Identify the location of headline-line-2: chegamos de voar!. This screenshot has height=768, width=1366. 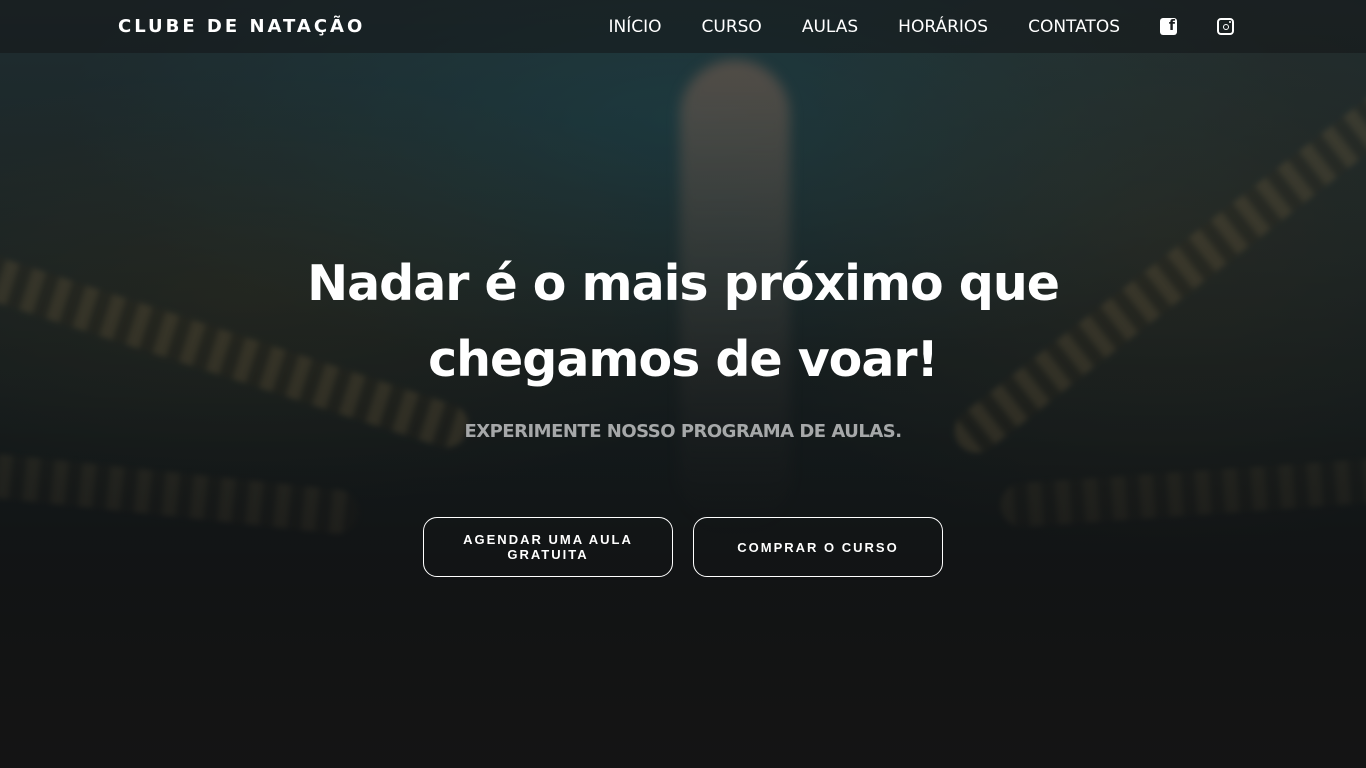
(683, 359).